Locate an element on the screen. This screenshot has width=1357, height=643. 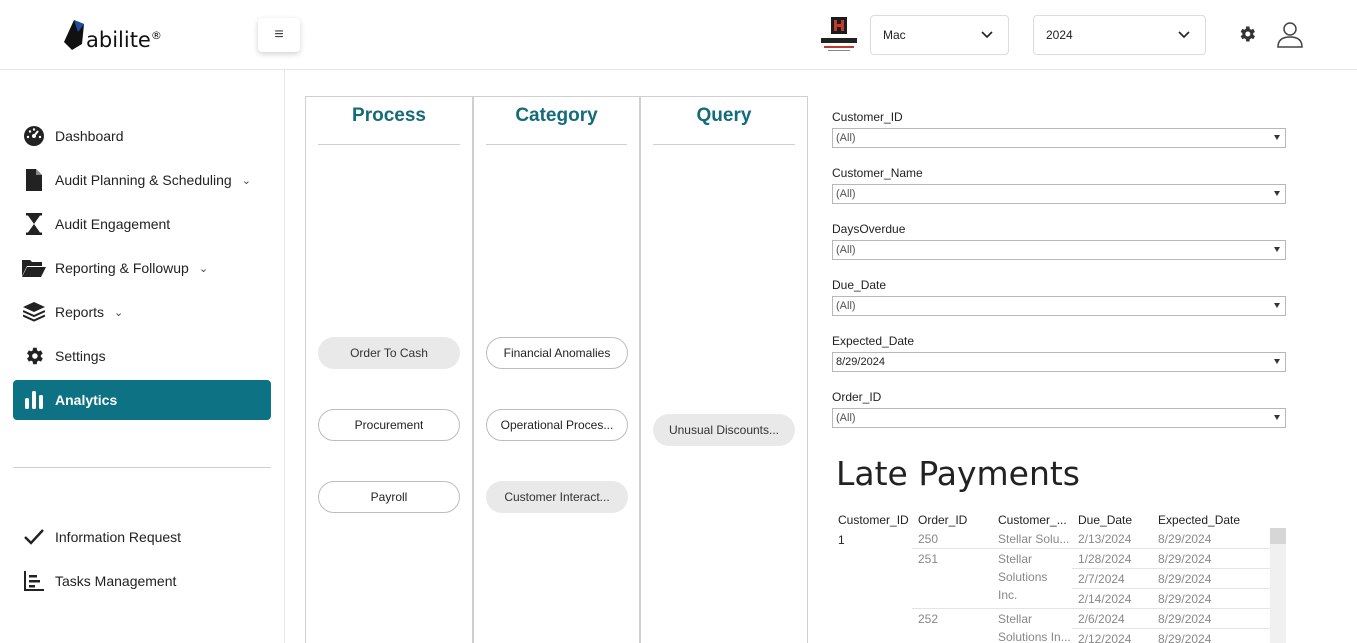
query-column-title: Query is located at coordinates (724, 115).